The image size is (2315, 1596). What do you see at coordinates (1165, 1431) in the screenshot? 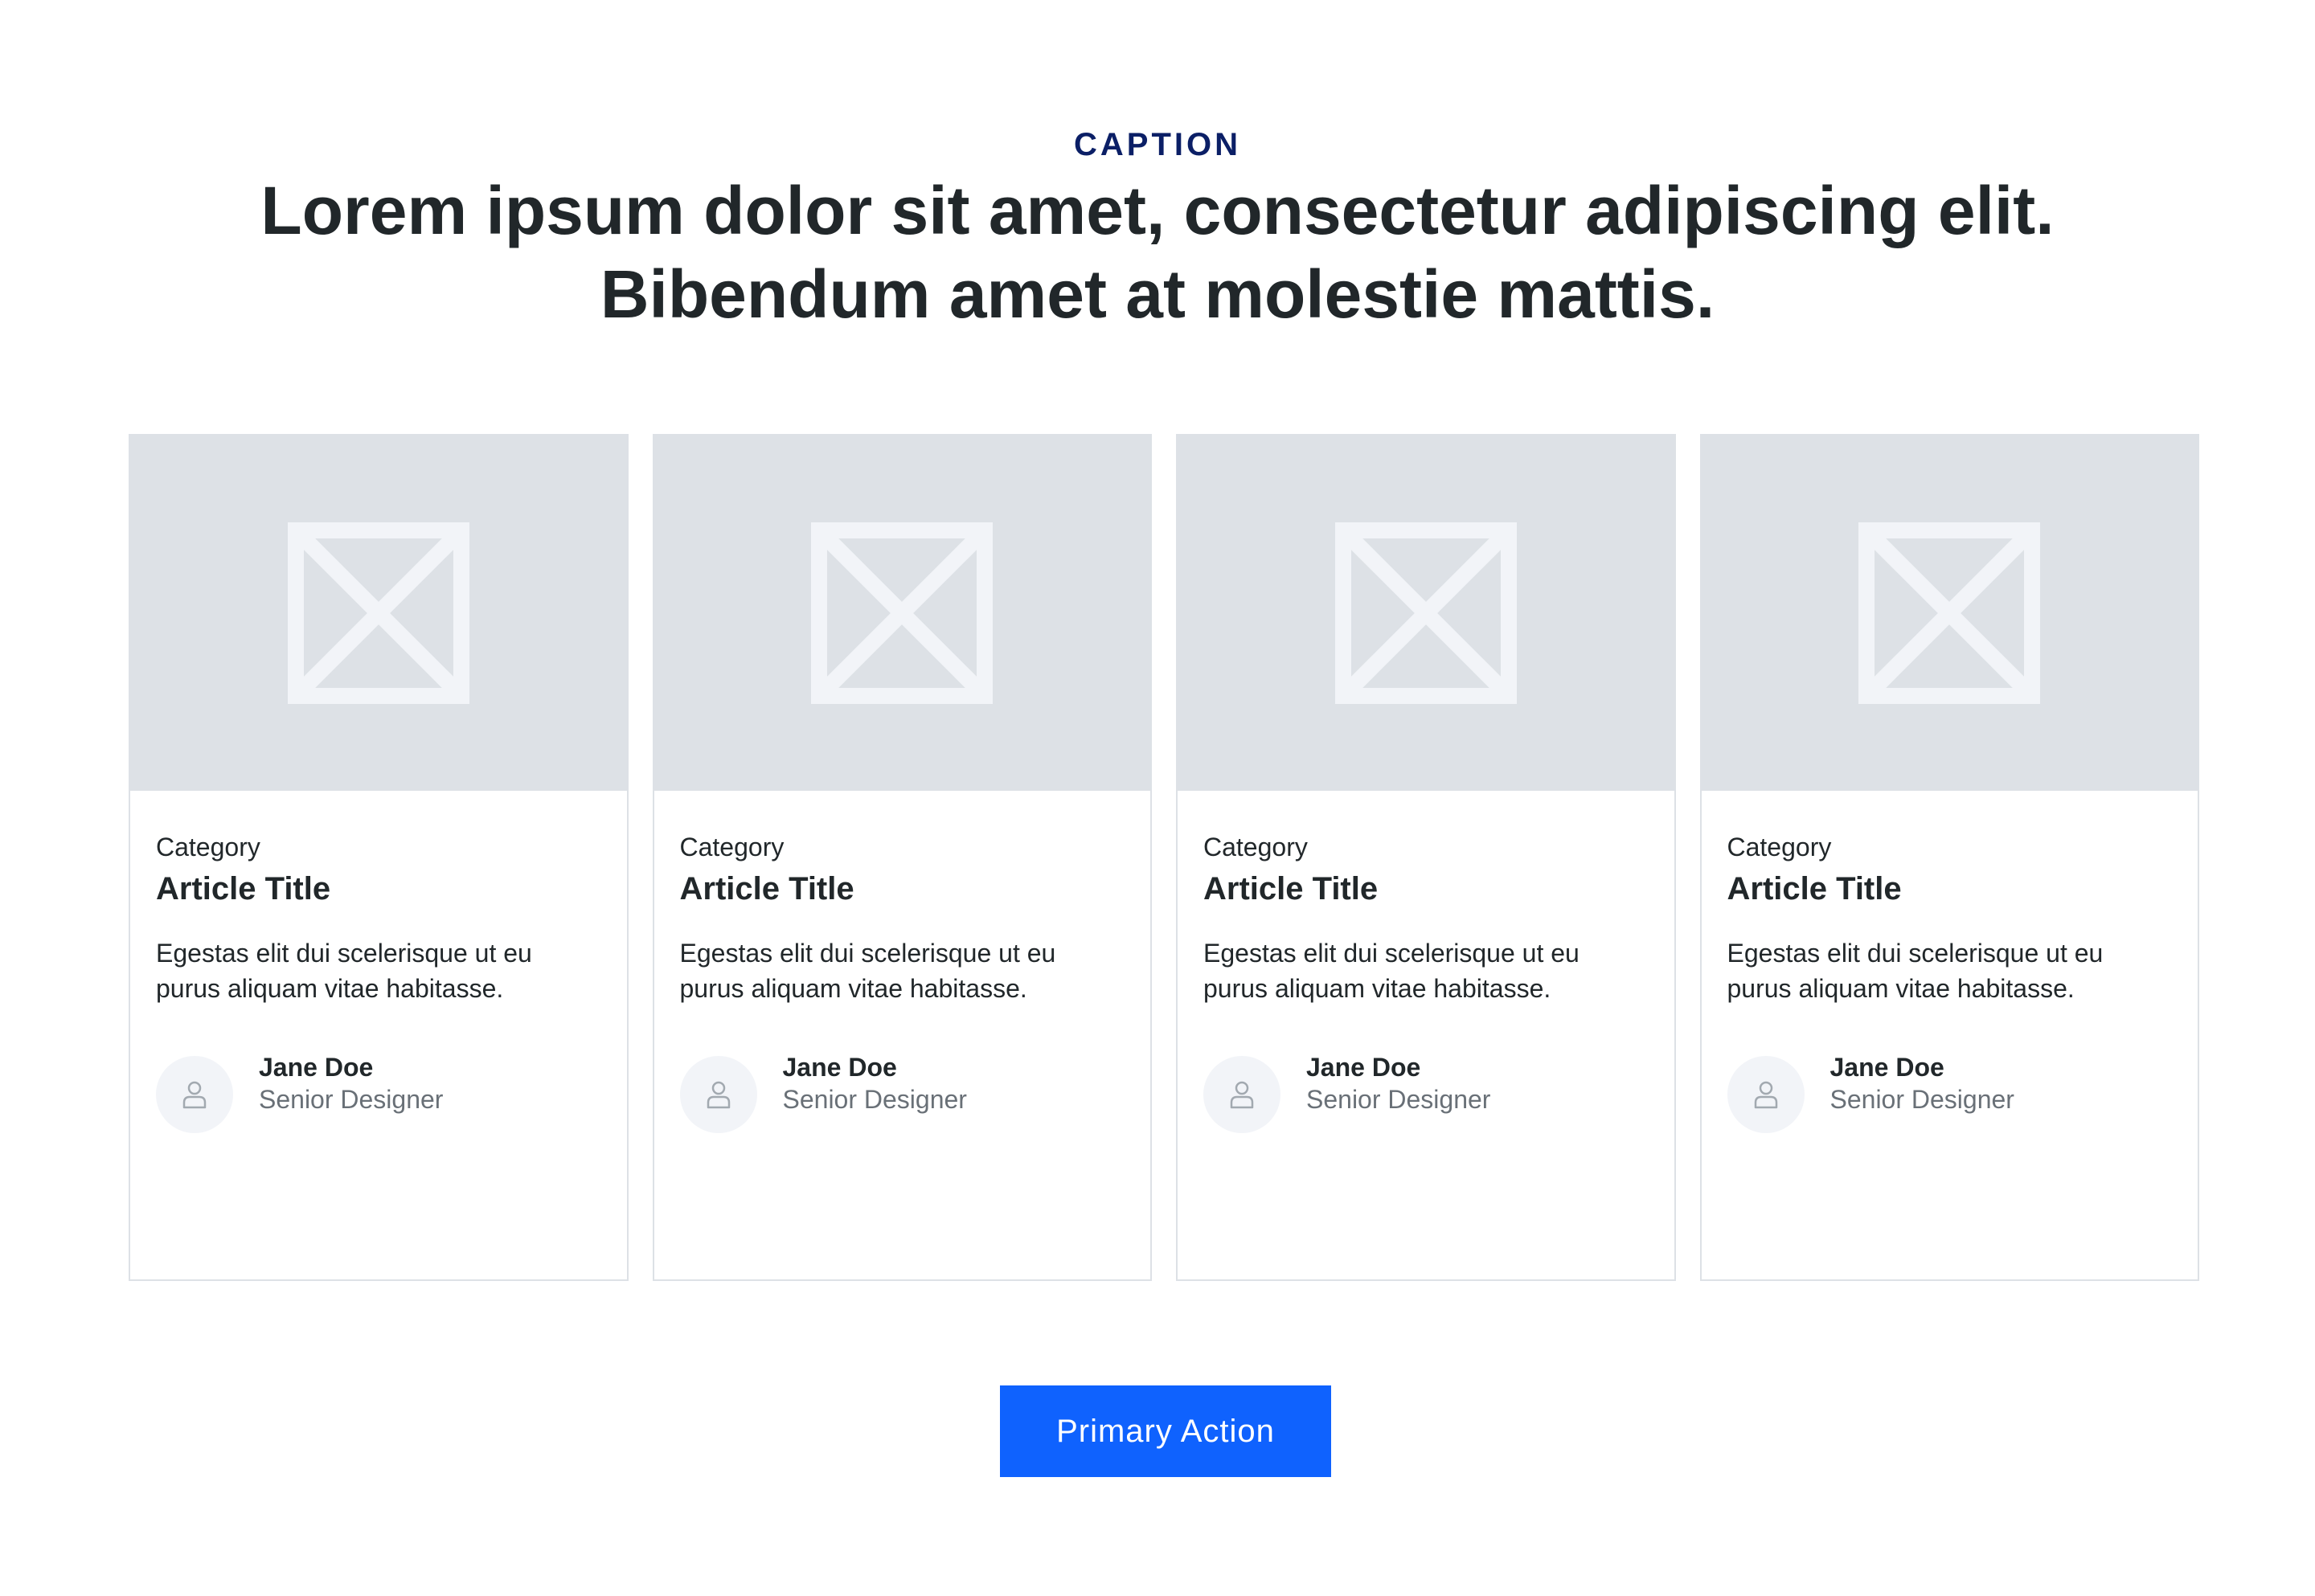
I see `primary-action-button: Primary Action` at bounding box center [1165, 1431].